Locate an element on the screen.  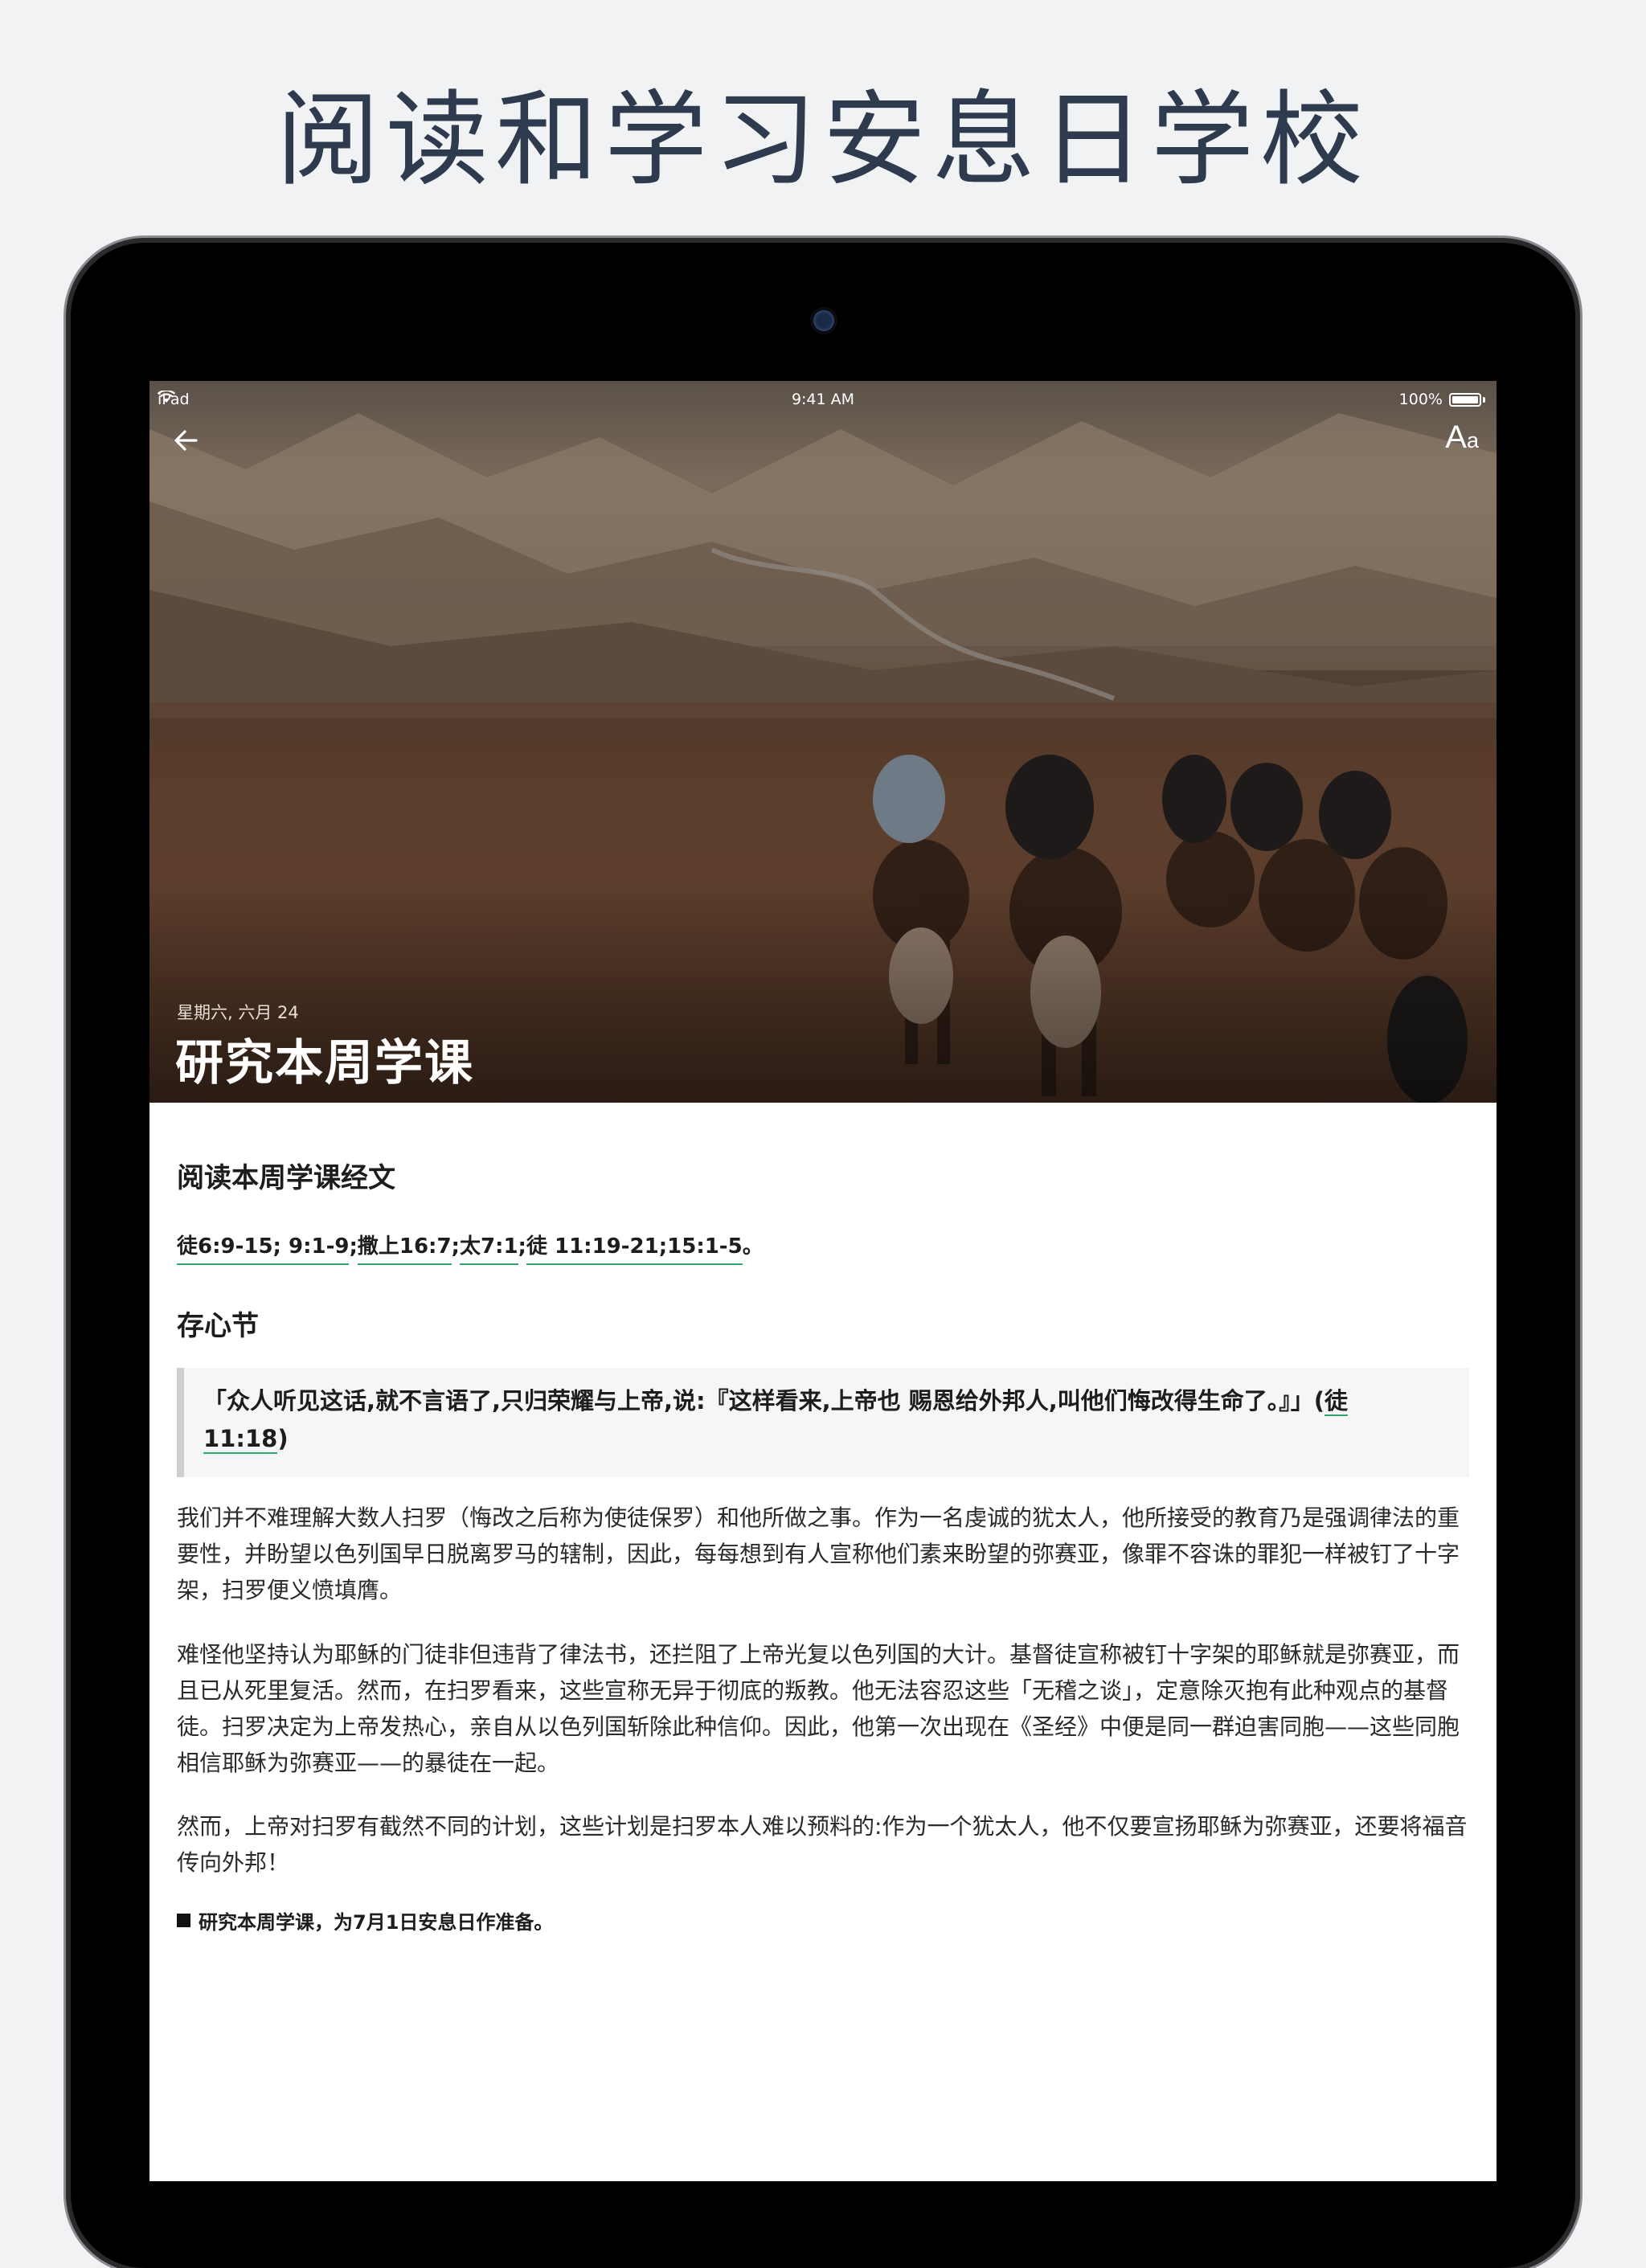
references-end: 。 is located at coordinates (753, 1246).